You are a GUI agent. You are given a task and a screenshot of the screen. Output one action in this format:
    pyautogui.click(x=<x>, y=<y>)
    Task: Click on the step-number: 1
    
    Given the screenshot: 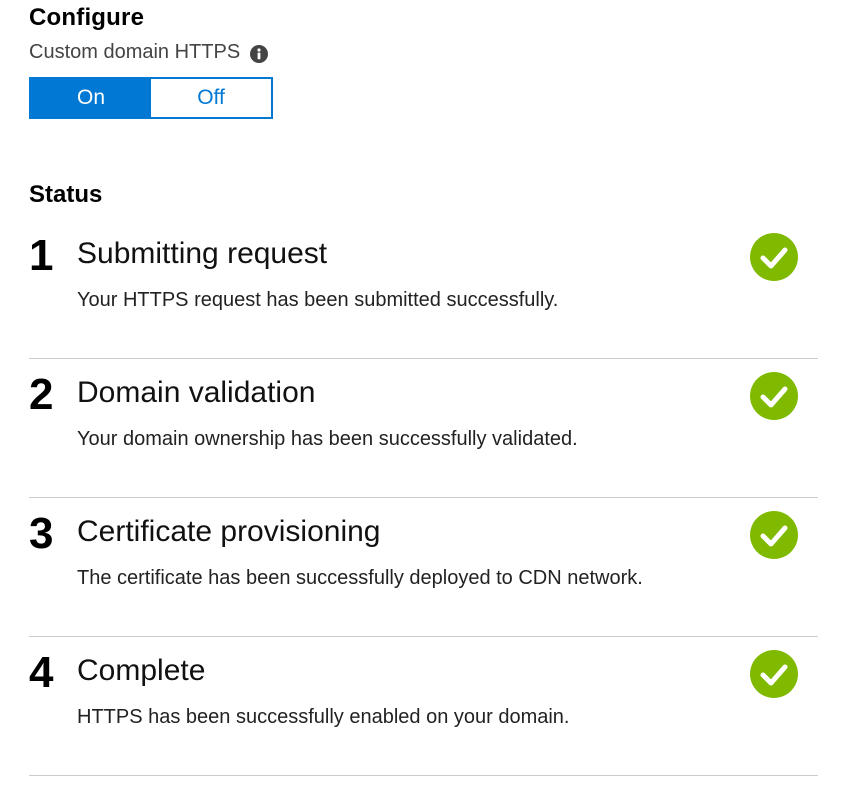 What is the action you would take?
    pyautogui.click(x=41, y=255)
    